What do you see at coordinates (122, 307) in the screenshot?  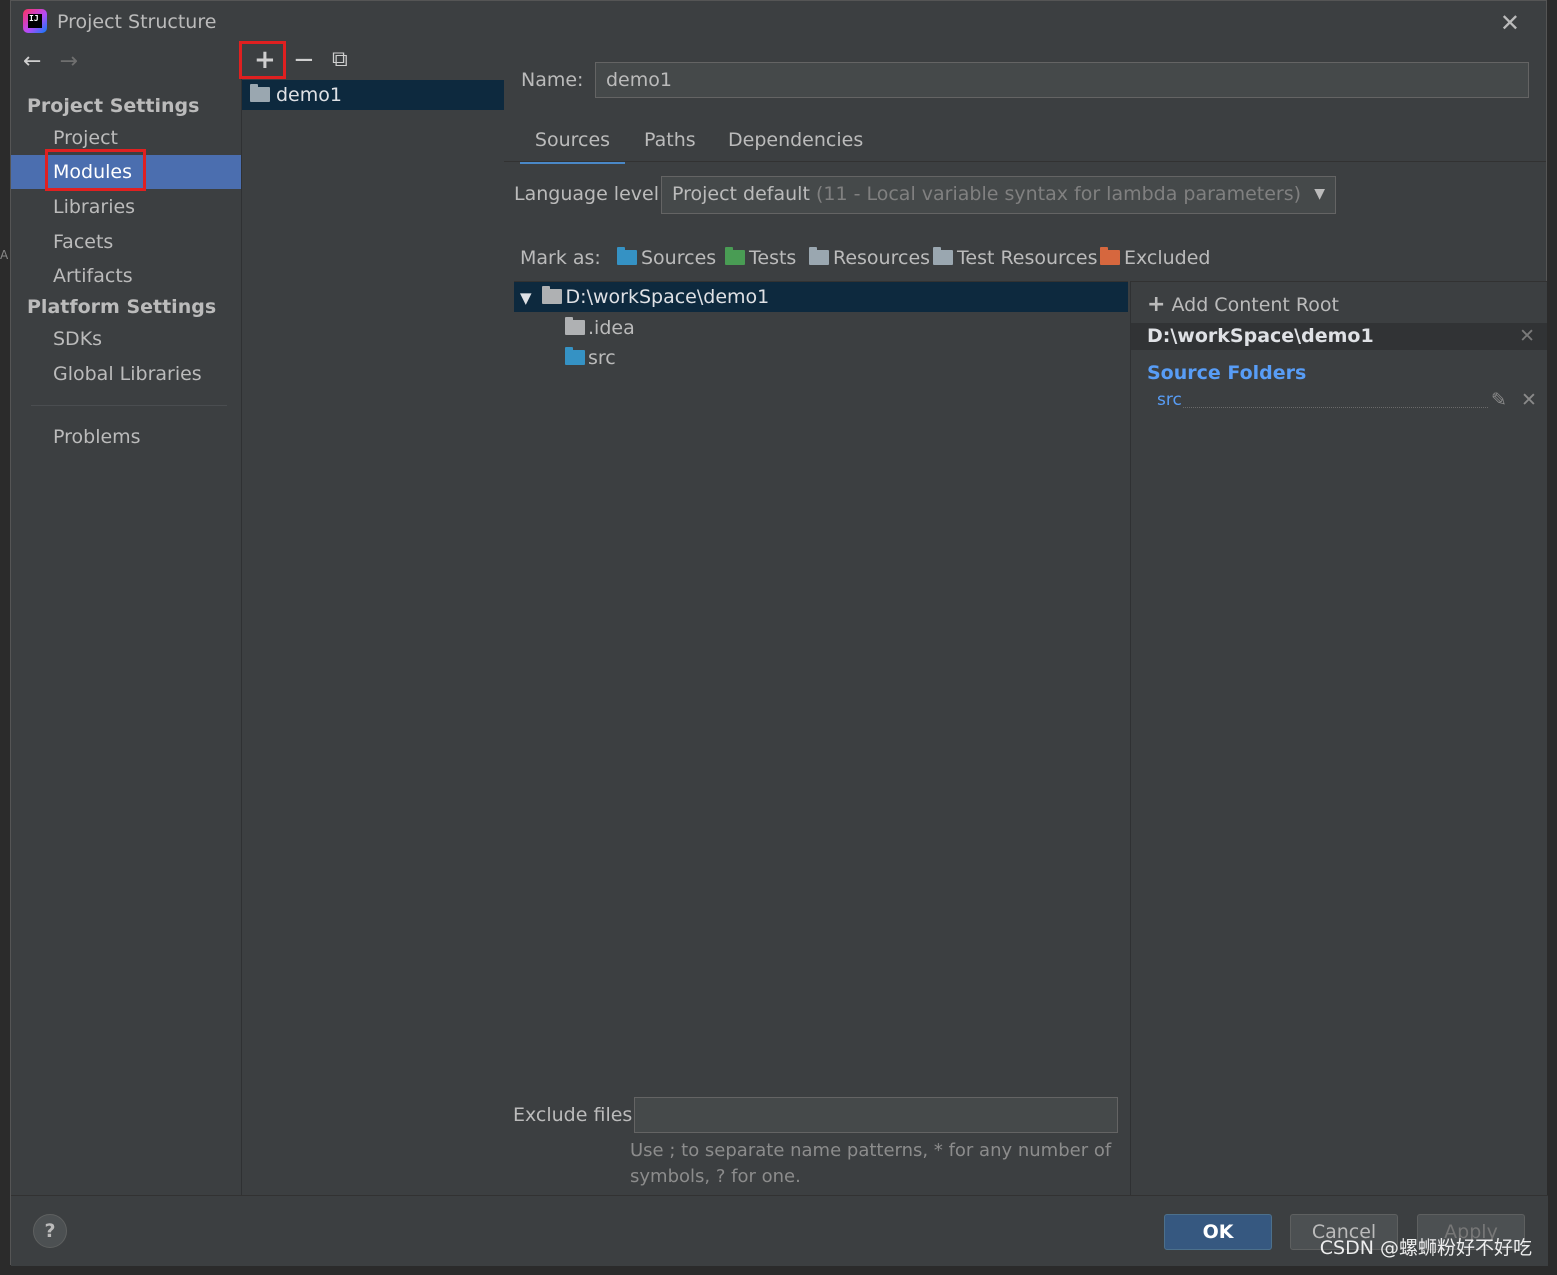 I see `platform-settings-heading: Platform Settings` at bounding box center [122, 307].